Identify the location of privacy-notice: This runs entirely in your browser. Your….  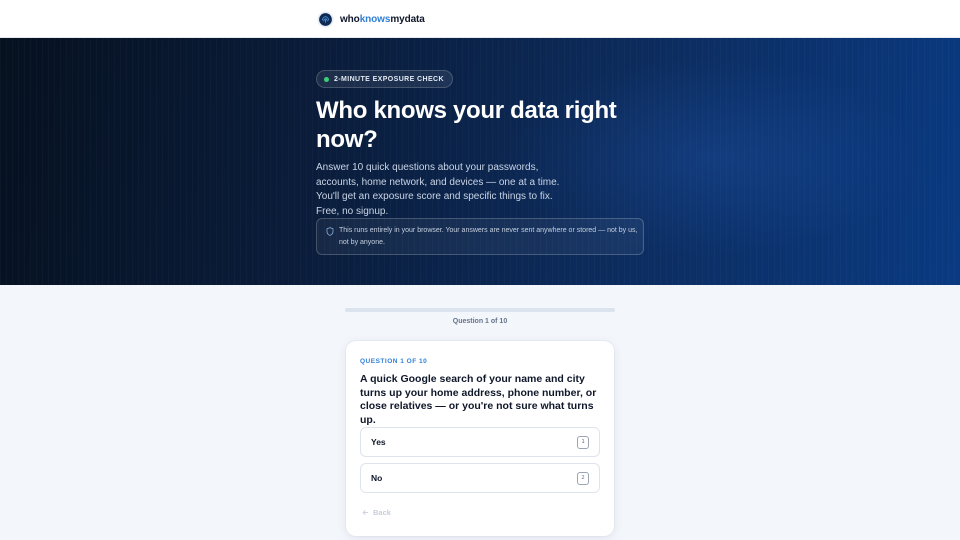
(480, 236).